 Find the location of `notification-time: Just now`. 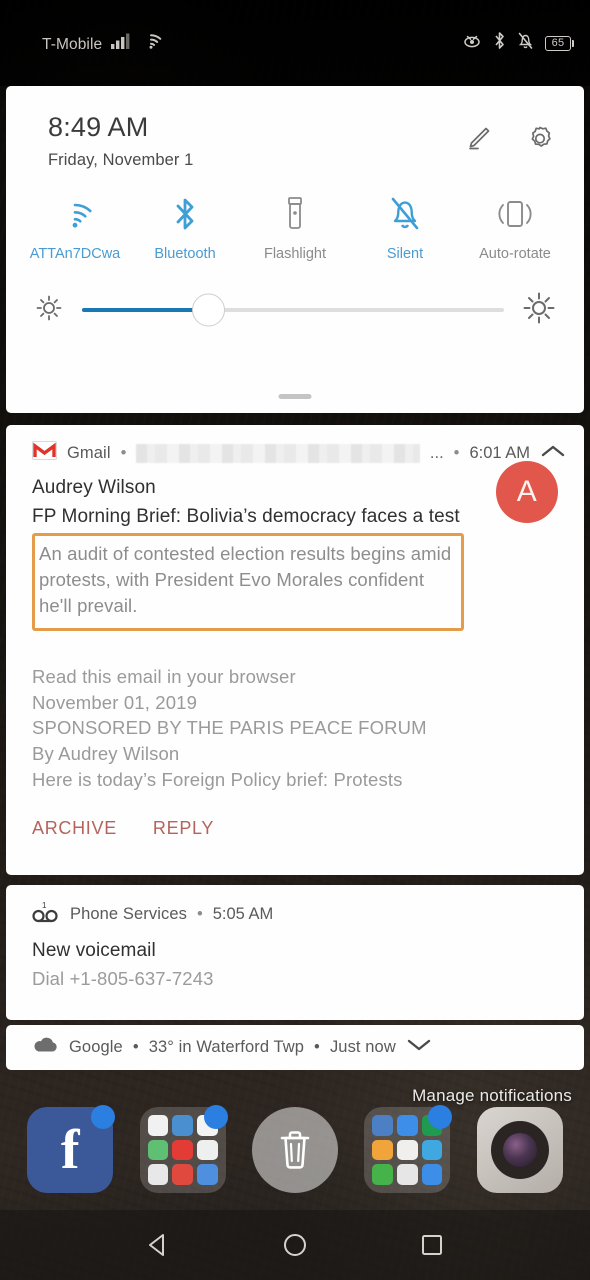

notification-time: Just now is located at coordinates (362, 1047).